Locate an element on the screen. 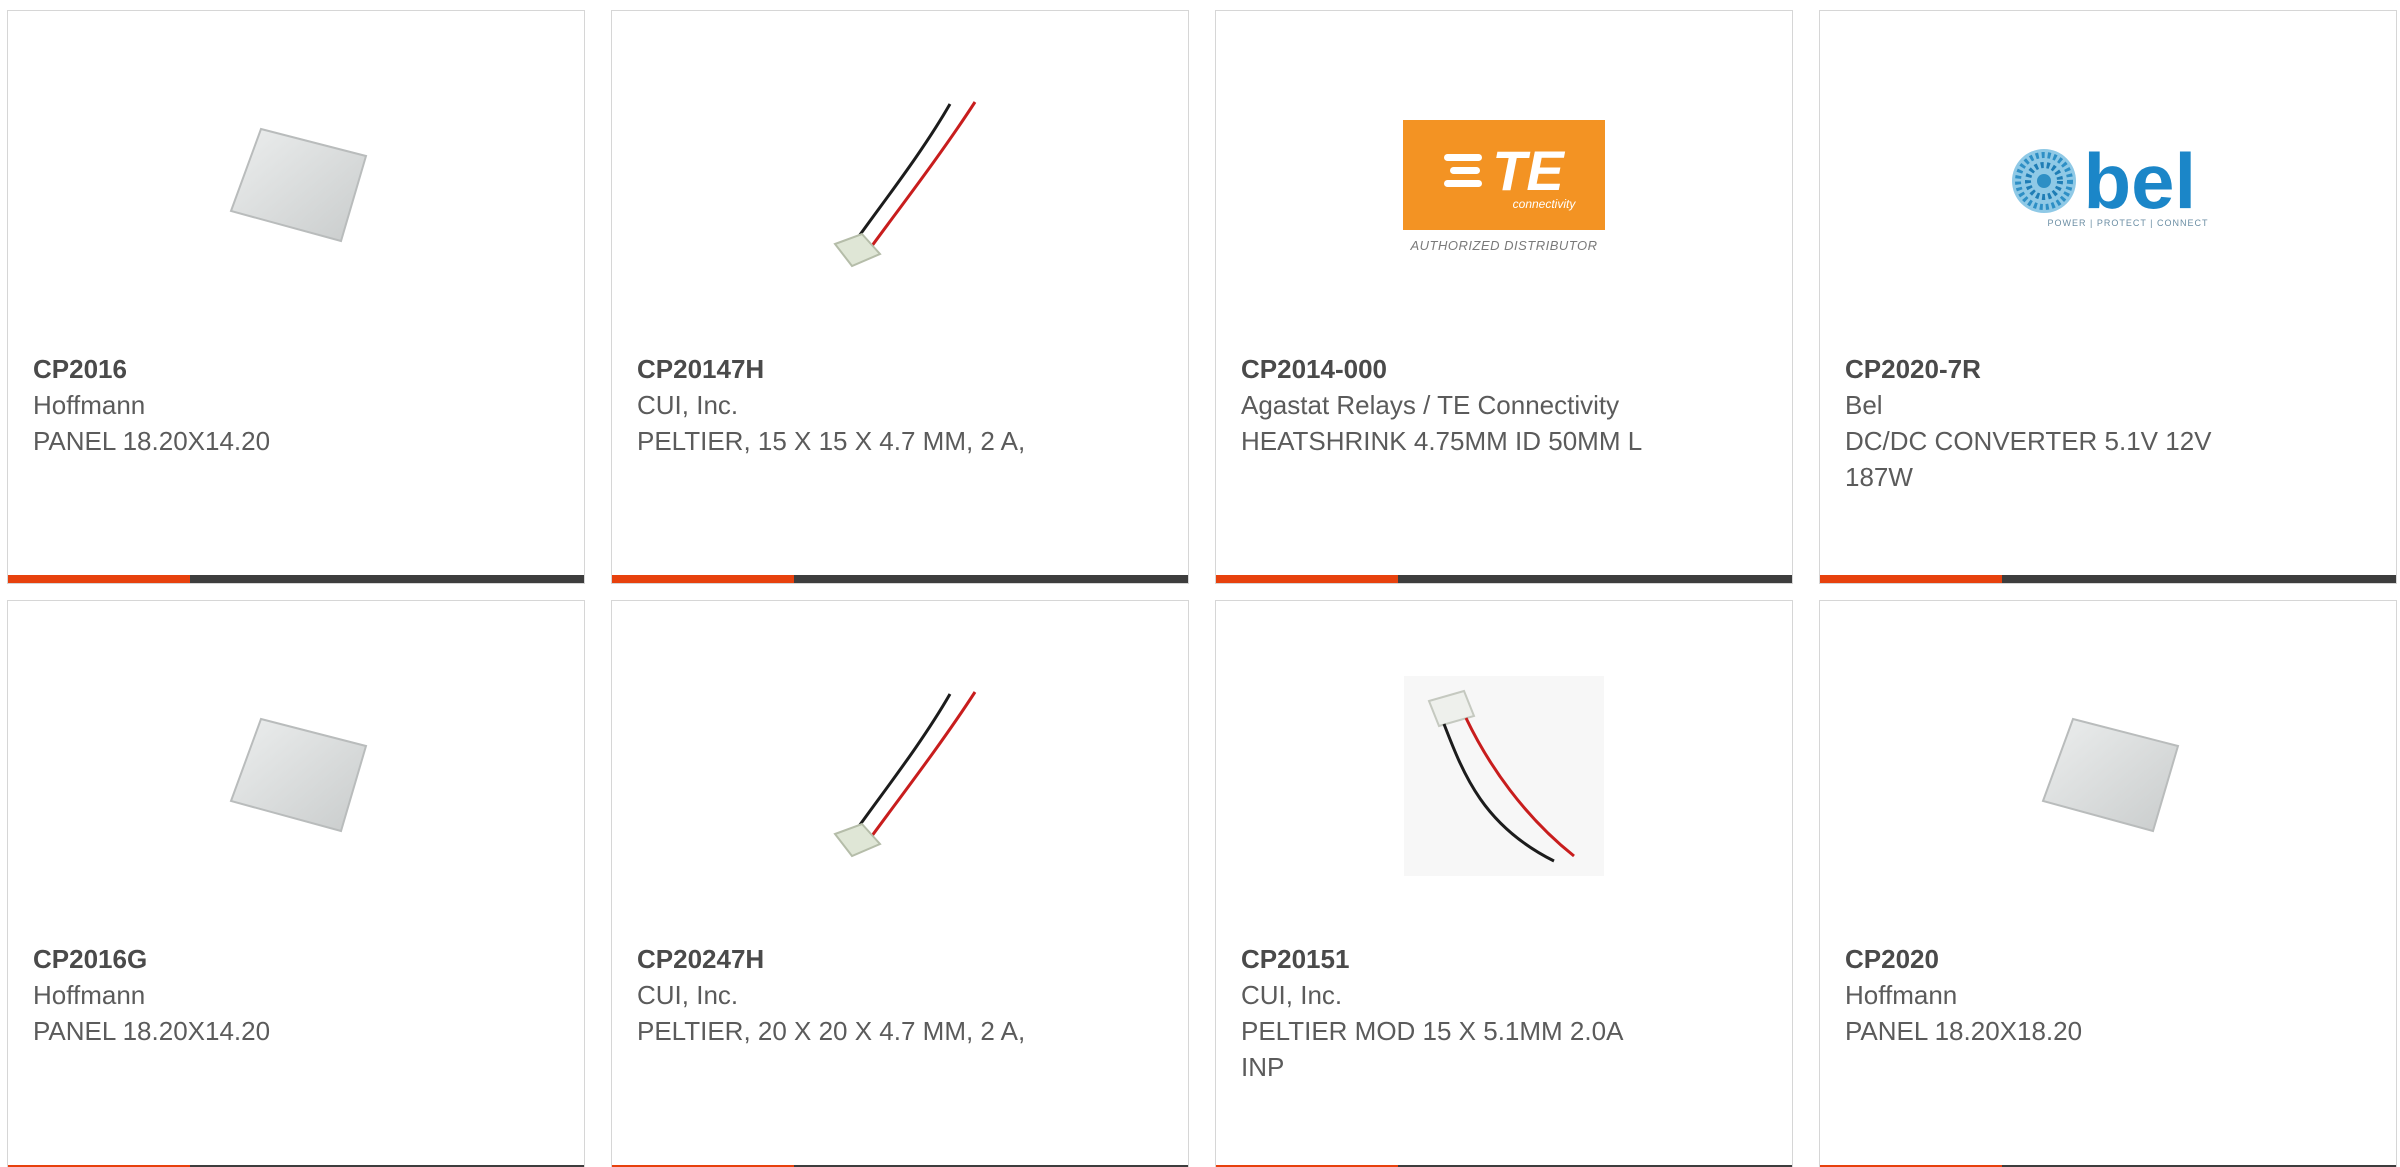  description: PELTIER, 20 X 20 X 4.7 MM, 2 A, is located at coordinates (831, 1031).